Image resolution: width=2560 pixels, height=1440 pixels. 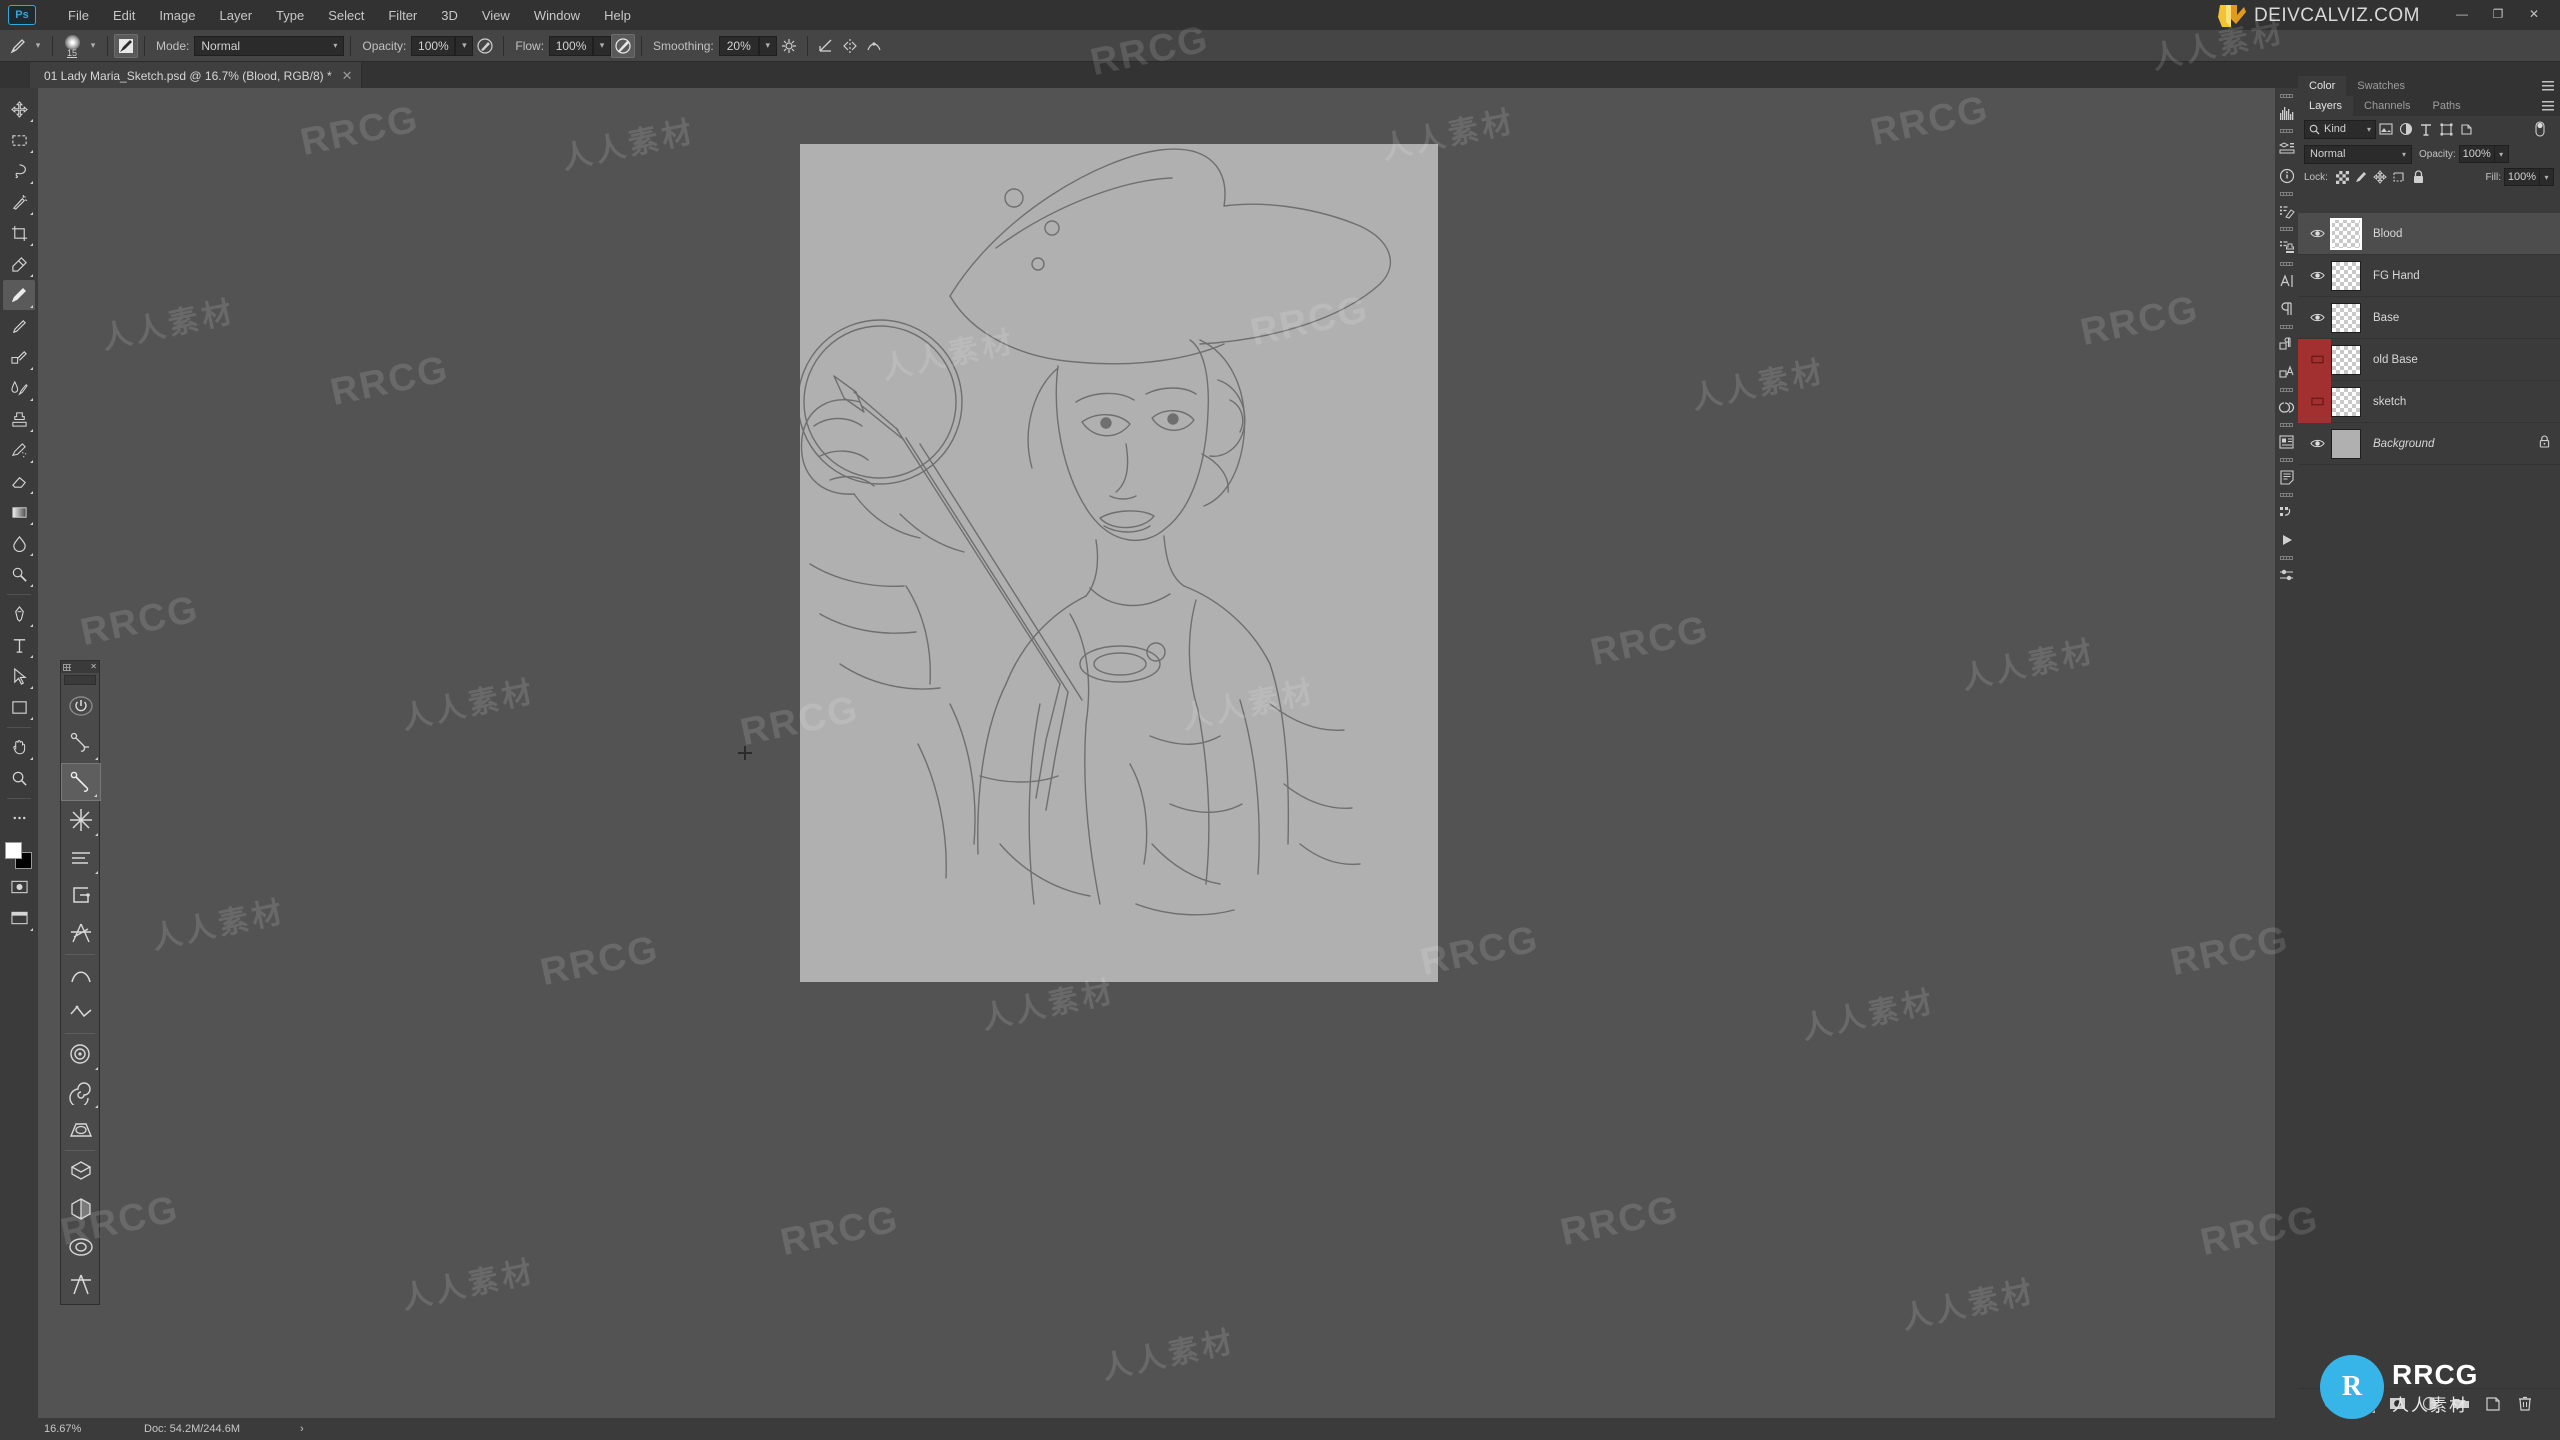 What do you see at coordinates (2286, 540) in the screenshot?
I see `timeline-icon` at bounding box center [2286, 540].